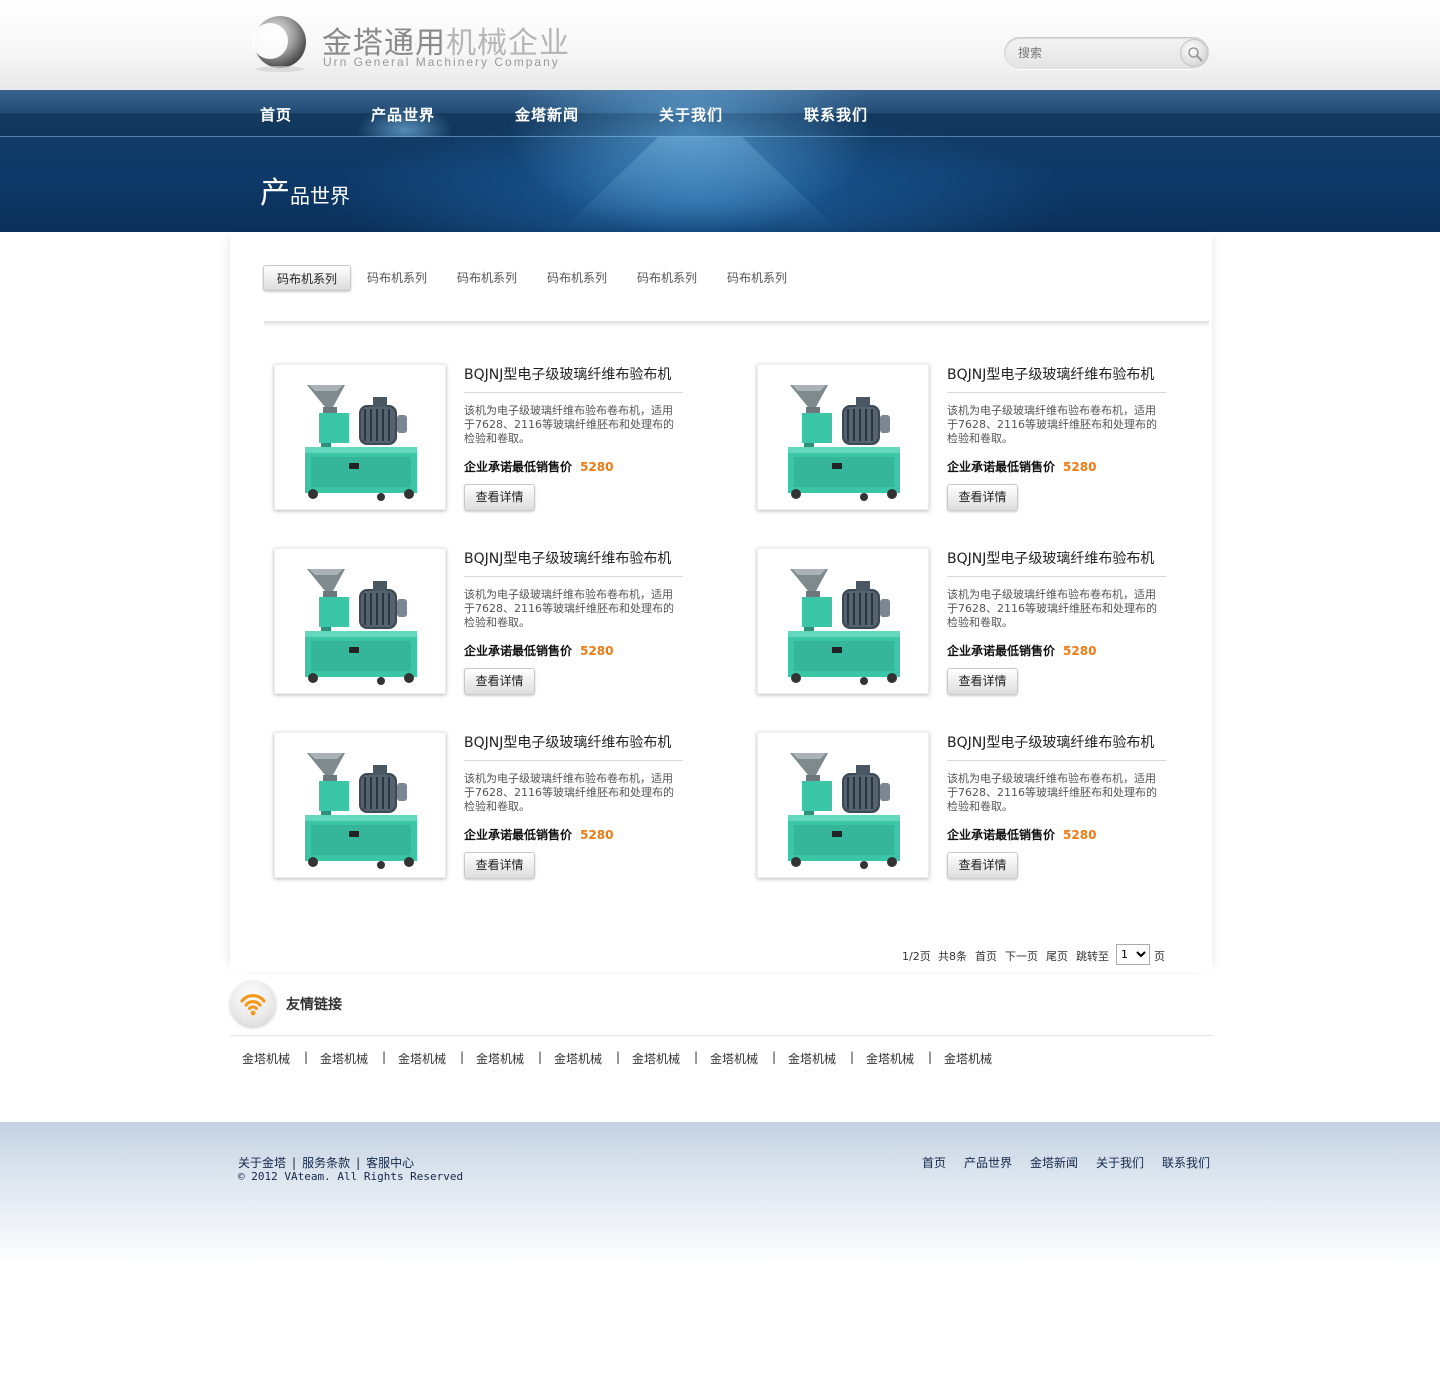 Image resolution: width=1440 pixels, height=1388 pixels. I want to click on tab-category-6: 码布机系列, so click(757, 278).